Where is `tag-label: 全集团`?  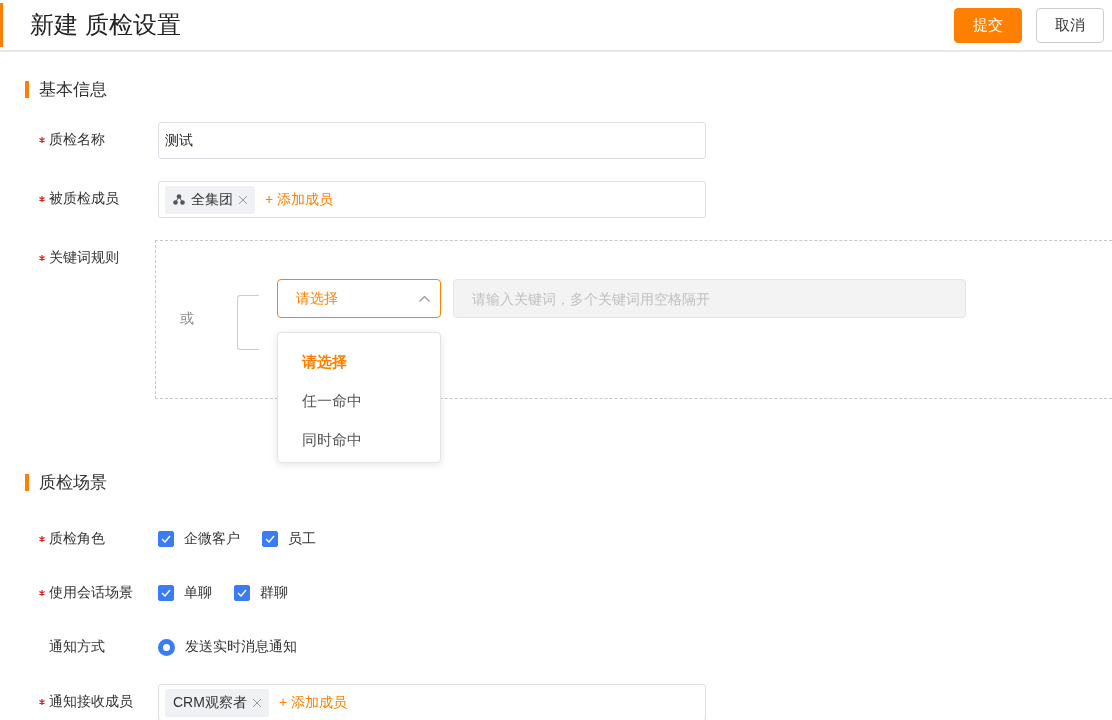
tag-label: 全集团 is located at coordinates (212, 199).